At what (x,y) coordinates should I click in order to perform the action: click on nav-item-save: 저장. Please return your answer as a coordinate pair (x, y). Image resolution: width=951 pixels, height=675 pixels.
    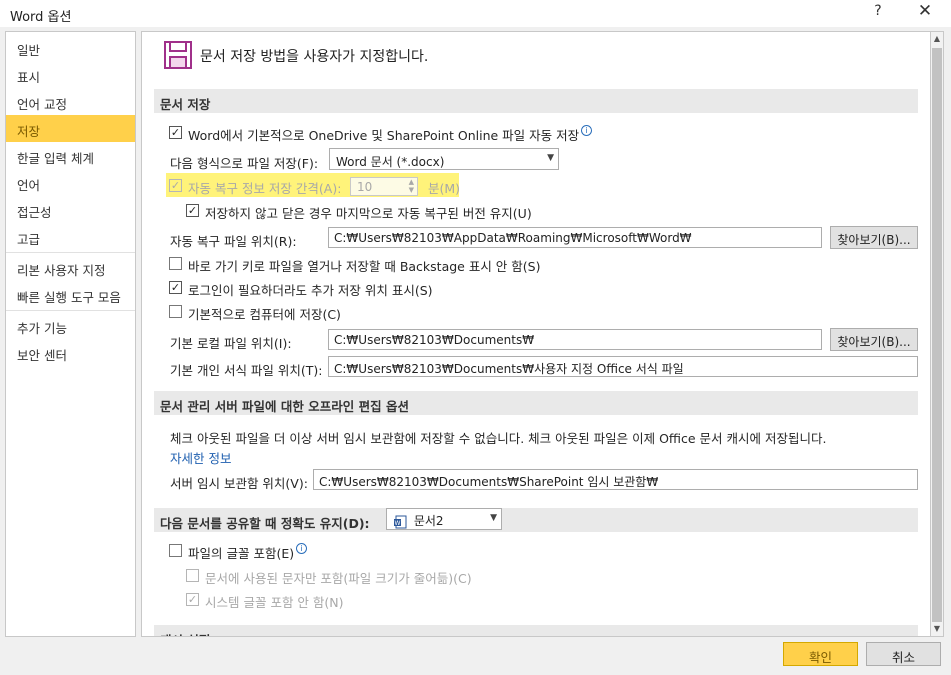
    Looking at the image, I should click on (70, 128).